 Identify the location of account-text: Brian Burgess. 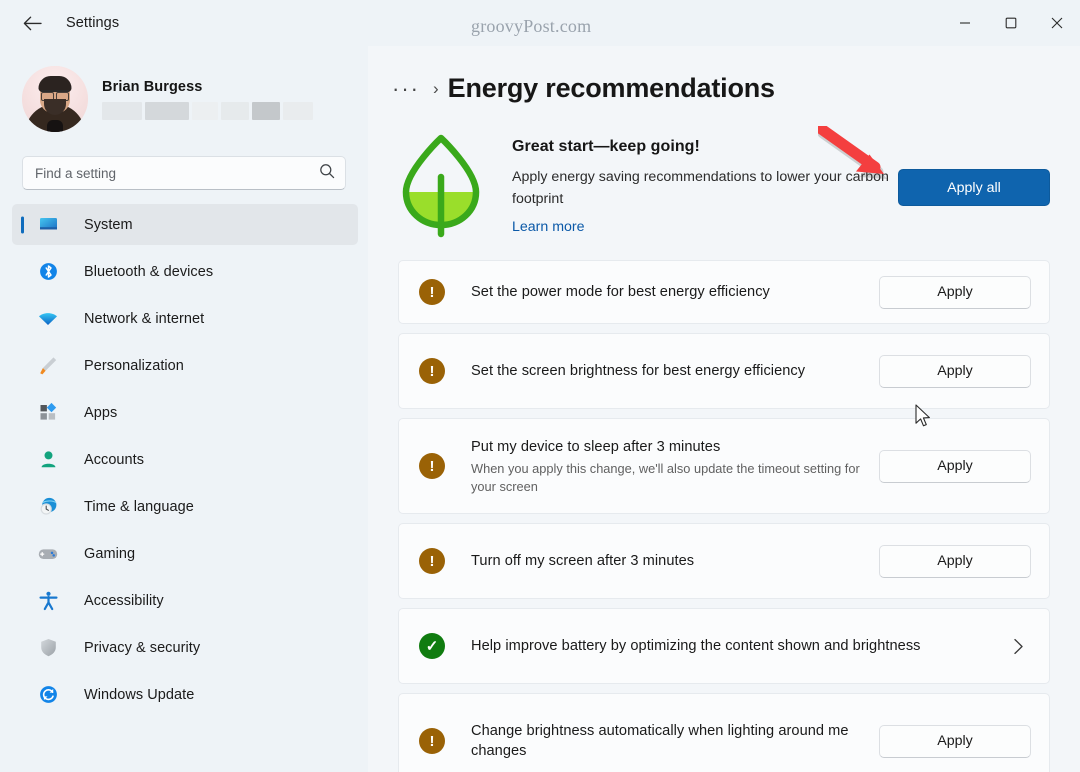
(207, 99).